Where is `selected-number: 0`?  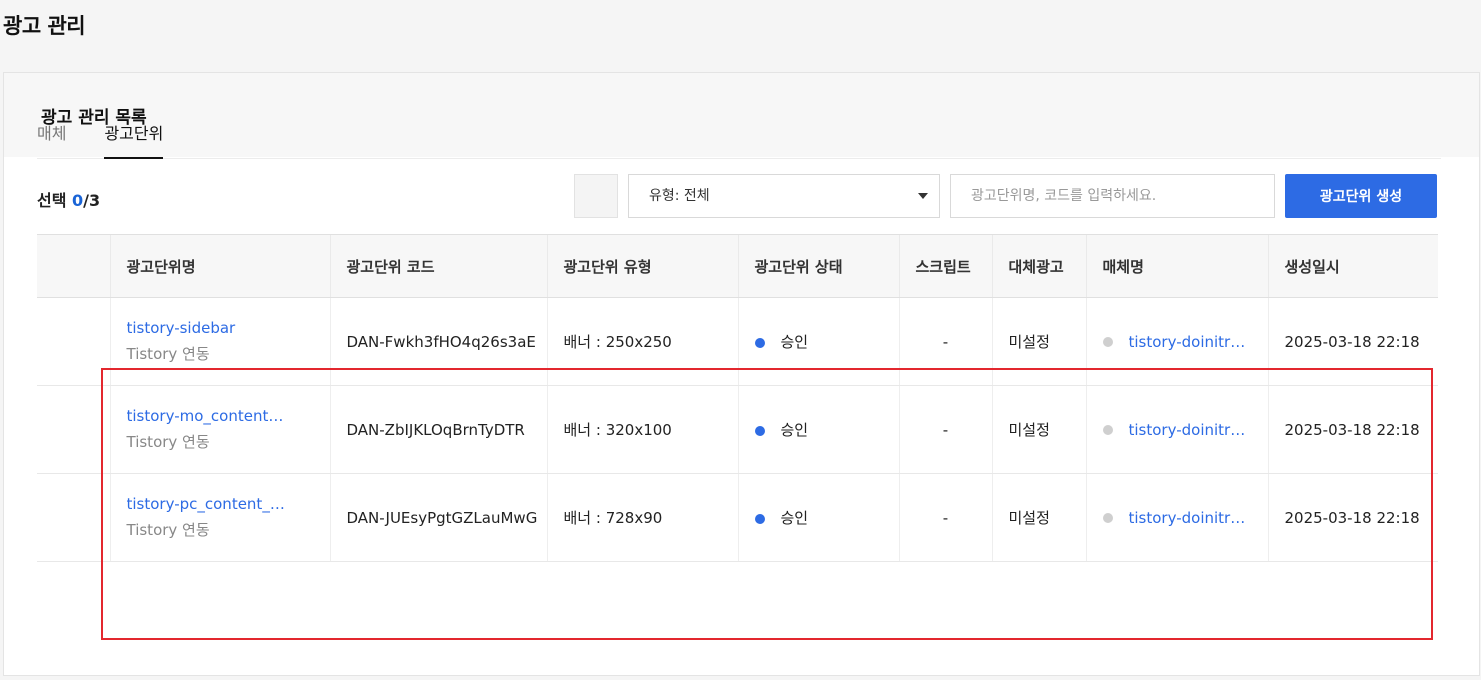
selected-number: 0 is located at coordinates (78, 200).